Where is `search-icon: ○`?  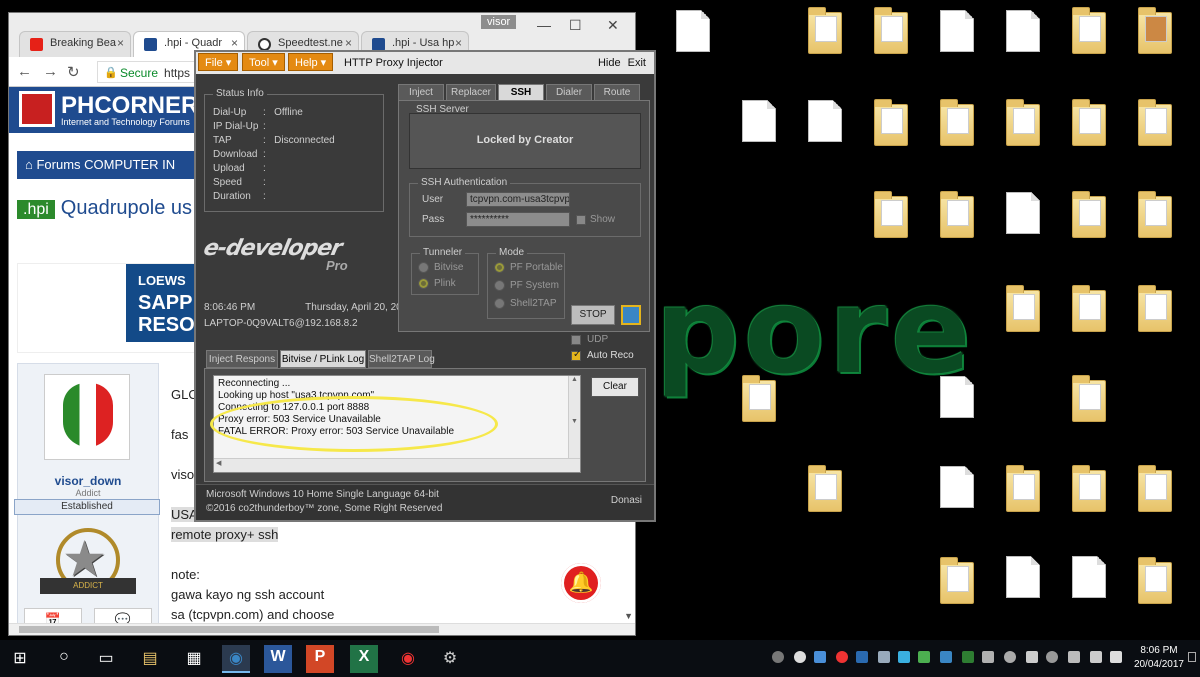
search-icon: ○ is located at coordinates (64, 659).